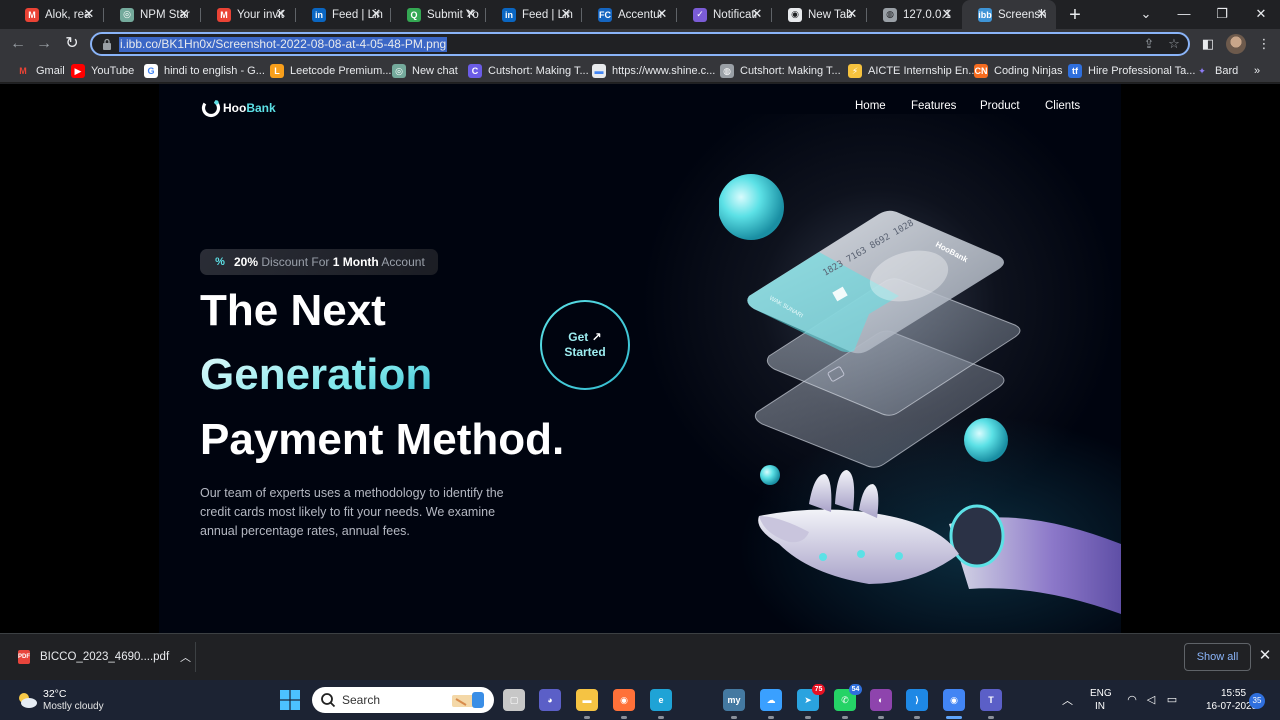 This screenshot has width=1280, height=720. Describe the element at coordinates (1260, 14) in the screenshot. I see `close-window-icon: ✕` at that location.